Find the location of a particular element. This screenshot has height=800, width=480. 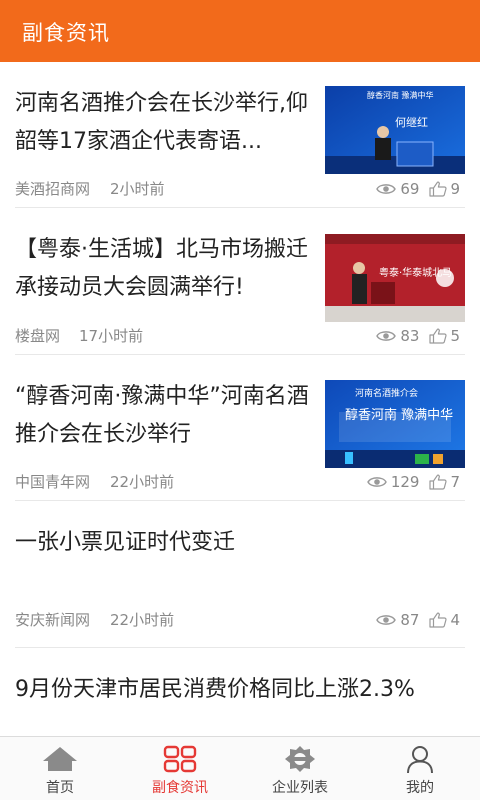

news-title: 一张小票见证时代变迁 is located at coordinates (125, 542).